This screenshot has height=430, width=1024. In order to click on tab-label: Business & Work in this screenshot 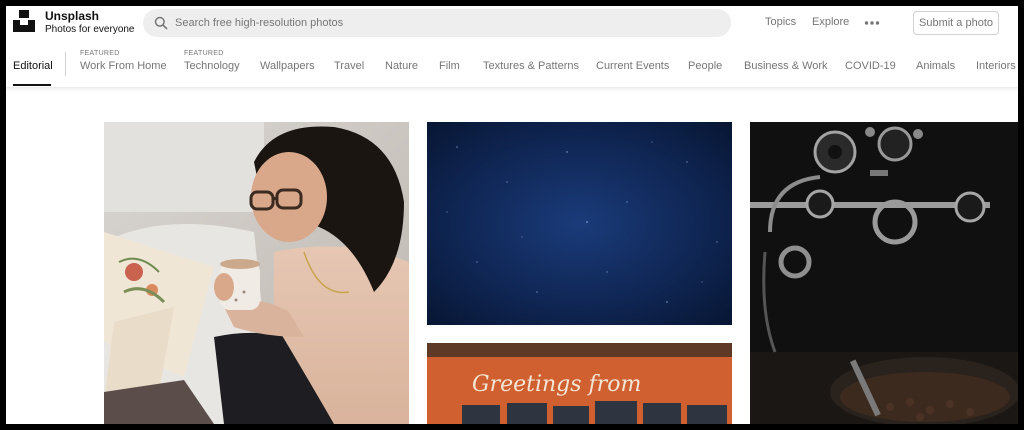, I will do `click(786, 66)`.